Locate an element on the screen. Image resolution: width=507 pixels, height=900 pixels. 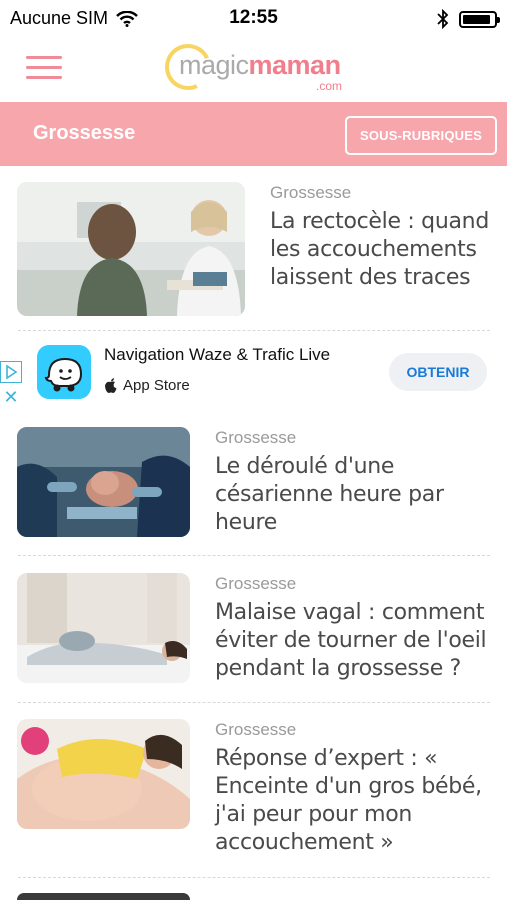
app-header: magicmaman .com is located at coordinates (253, 69).